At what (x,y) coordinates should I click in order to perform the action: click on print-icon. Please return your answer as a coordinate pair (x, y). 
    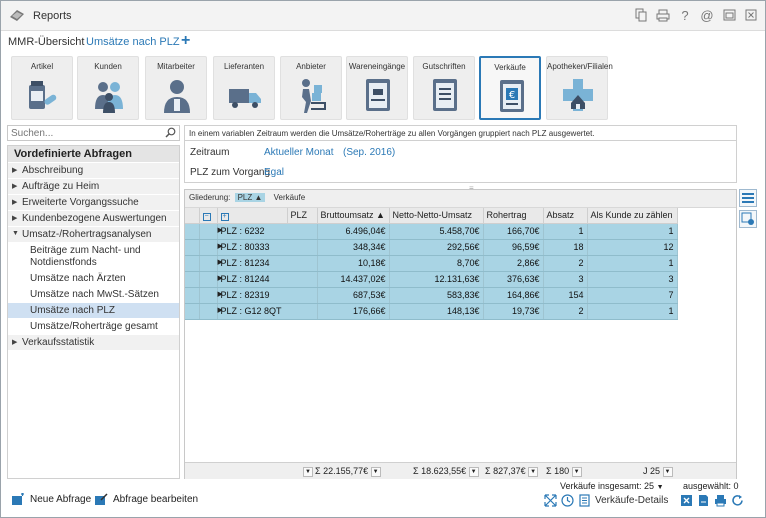
    Looking at the image, I should click on (663, 15).